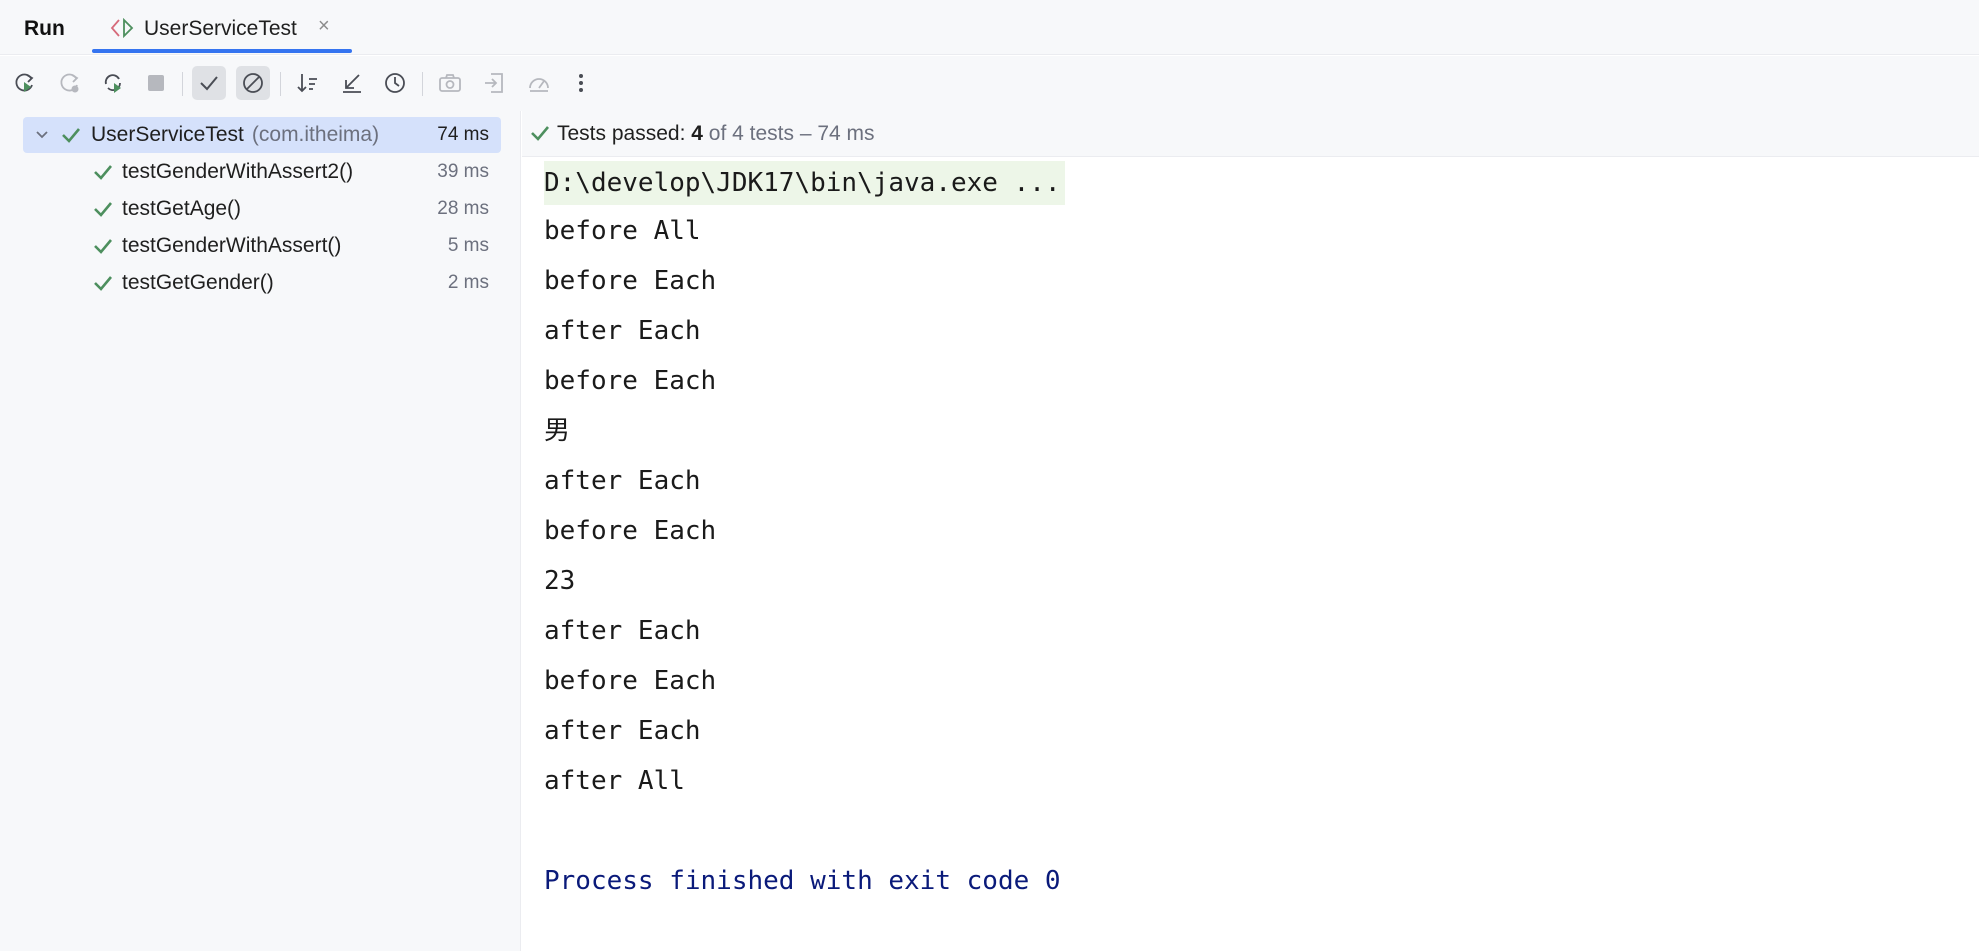 The width and height of the screenshot is (1979, 951). I want to click on tab-userservicetest: UserServiceTest ×, so click(222, 27).